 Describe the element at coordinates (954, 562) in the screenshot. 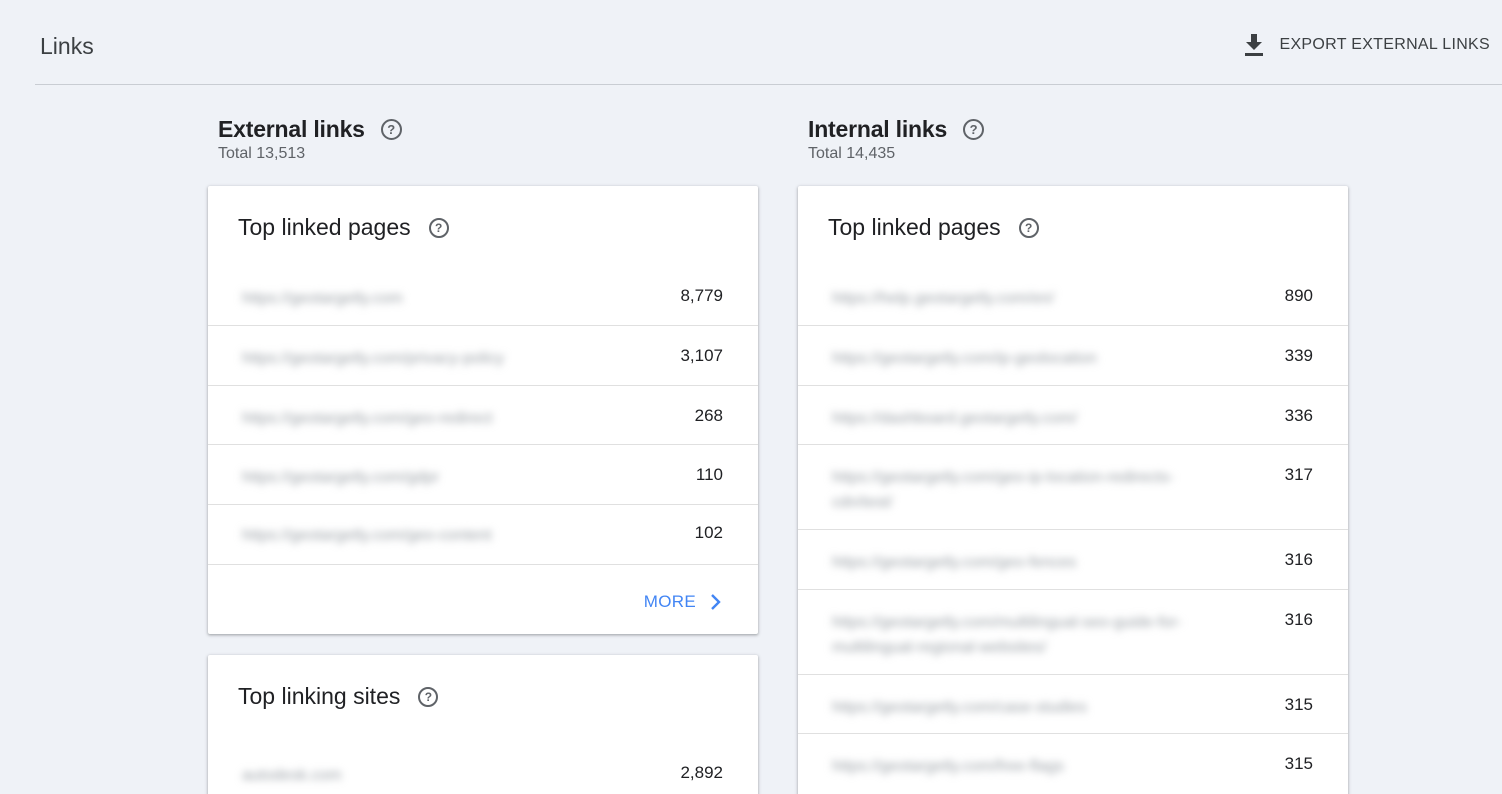

I see `page-url: https://geotargetly.com/geo-fences` at that location.